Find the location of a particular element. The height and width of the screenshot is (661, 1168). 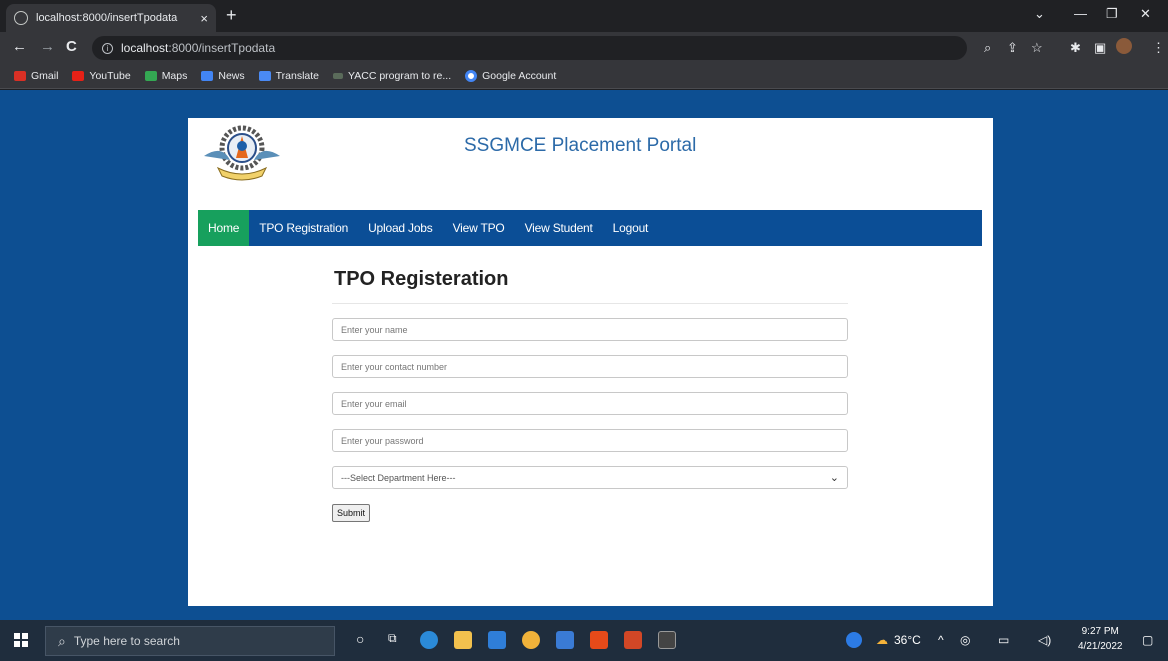

nav-view-tpo: View TPO is located at coordinates (479, 228).